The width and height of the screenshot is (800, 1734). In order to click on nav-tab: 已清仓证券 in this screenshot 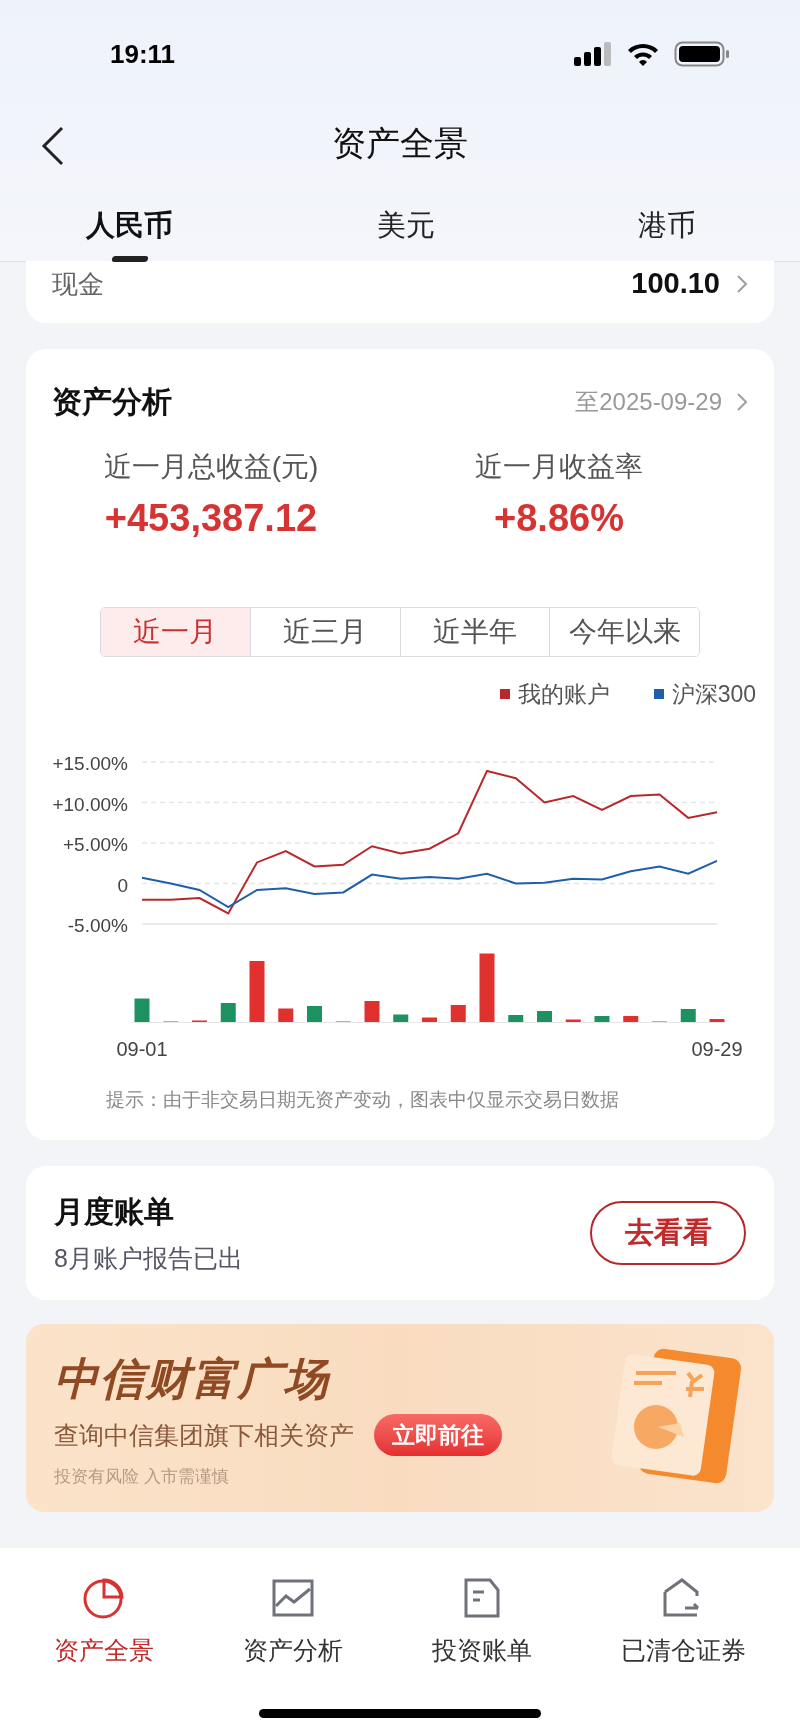, I will do `click(683, 1623)`.